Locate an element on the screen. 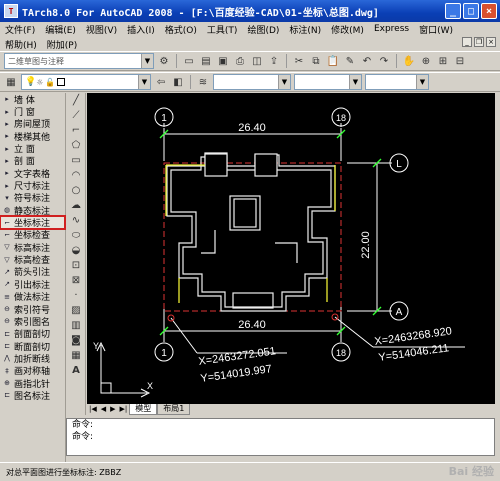  menu-addons: 附加(P) is located at coordinates (62, 44).